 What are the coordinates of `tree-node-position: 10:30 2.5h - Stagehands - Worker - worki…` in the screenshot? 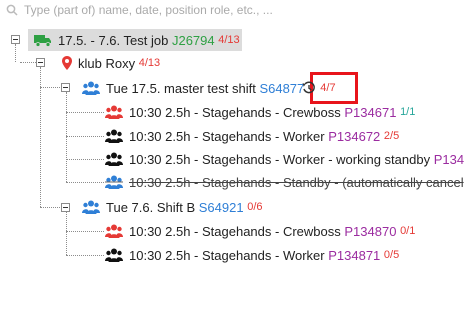 It's located at (284, 159).